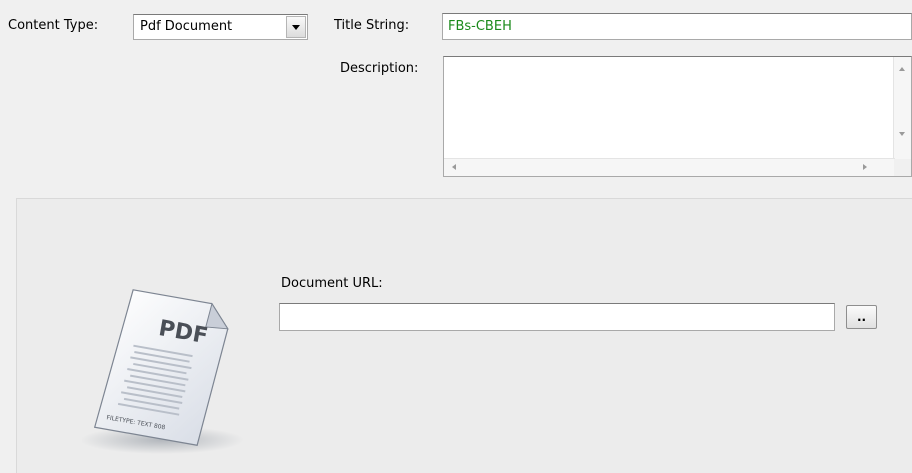 The height and width of the screenshot is (473, 912). What do you see at coordinates (865, 167) in the screenshot?
I see `scroll-right-icon` at bounding box center [865, 167].